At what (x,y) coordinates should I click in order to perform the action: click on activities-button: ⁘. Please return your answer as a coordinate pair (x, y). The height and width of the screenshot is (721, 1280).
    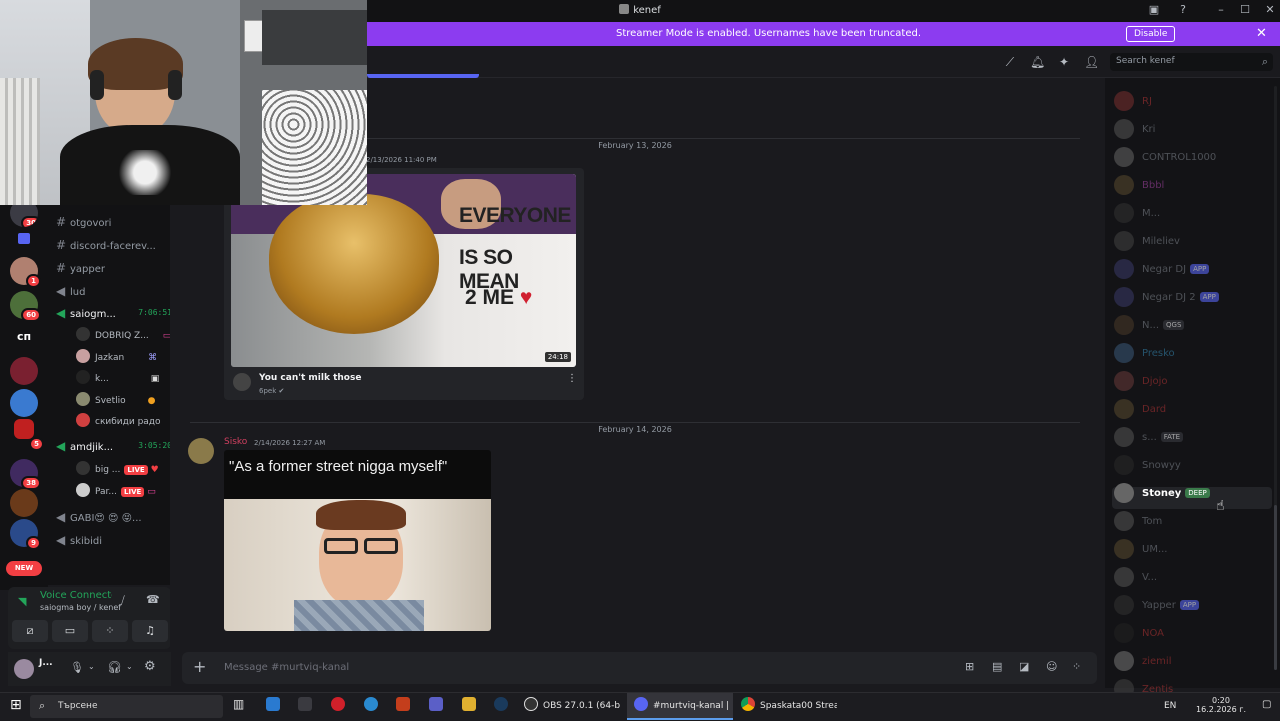
    Looking at the image, I should click on (110, 631).